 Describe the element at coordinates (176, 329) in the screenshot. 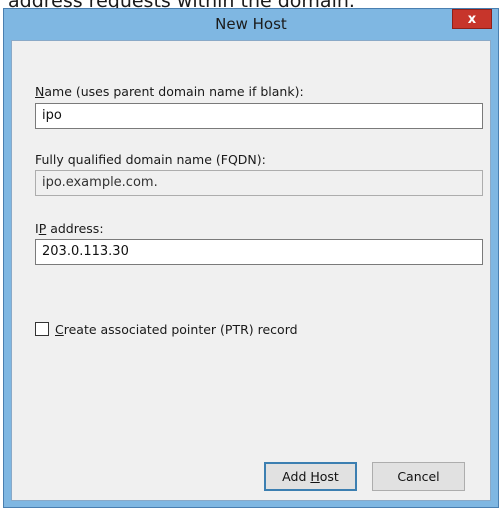

I see `ptr-record-label: Create associated pointer (PTR) record` at that location.